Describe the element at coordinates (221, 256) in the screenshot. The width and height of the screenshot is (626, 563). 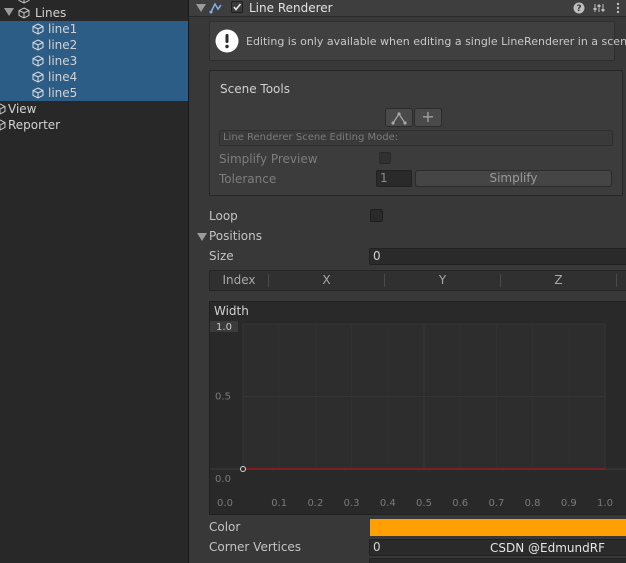
I see `size-label: Size` at that location.